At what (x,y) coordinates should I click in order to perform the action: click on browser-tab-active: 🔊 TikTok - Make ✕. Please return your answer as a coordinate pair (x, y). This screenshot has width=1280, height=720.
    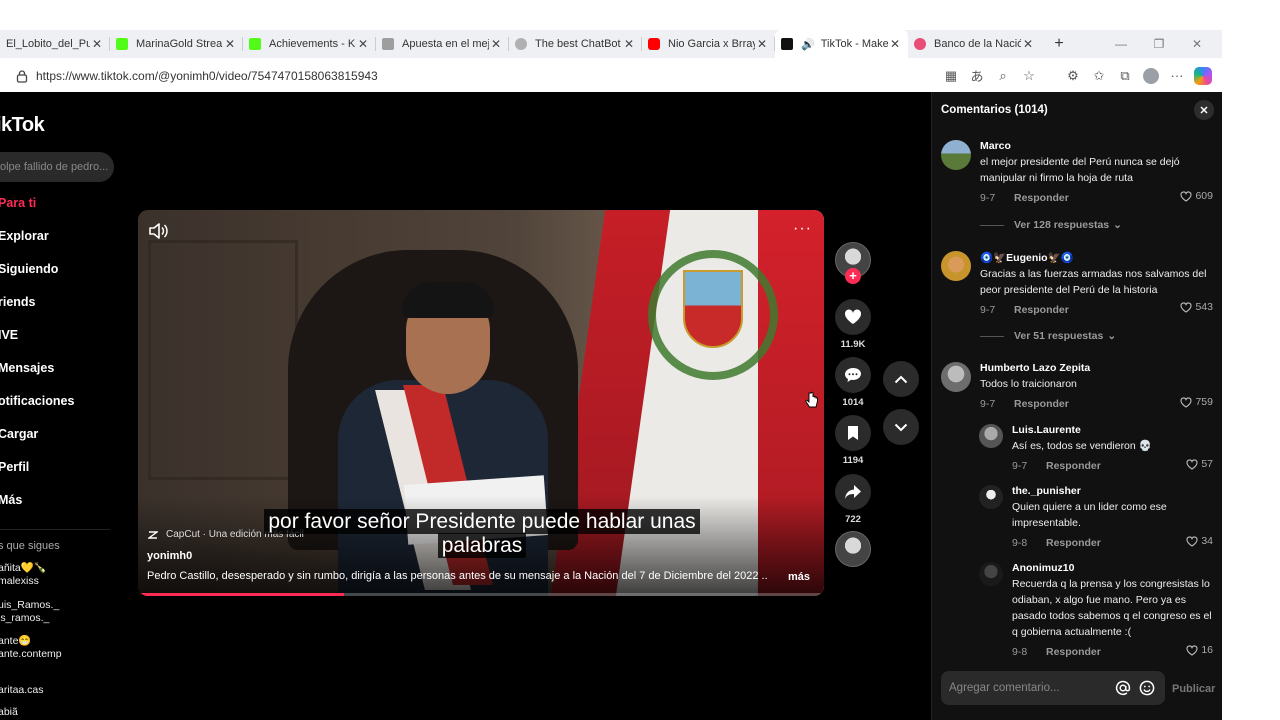
    Looking at the image, I should click on (841, 44).